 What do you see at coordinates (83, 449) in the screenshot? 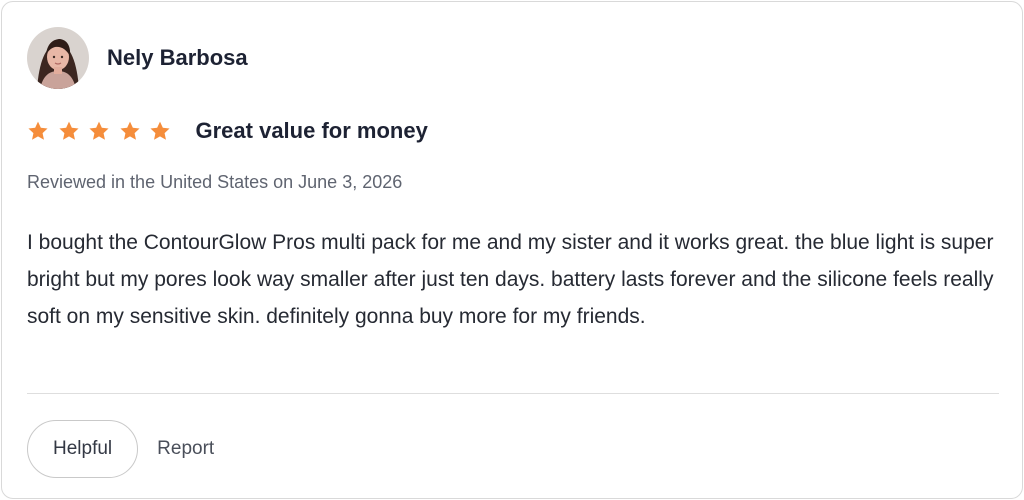
I see `helpful-button: Helpful` at bounding box center [83, 449].